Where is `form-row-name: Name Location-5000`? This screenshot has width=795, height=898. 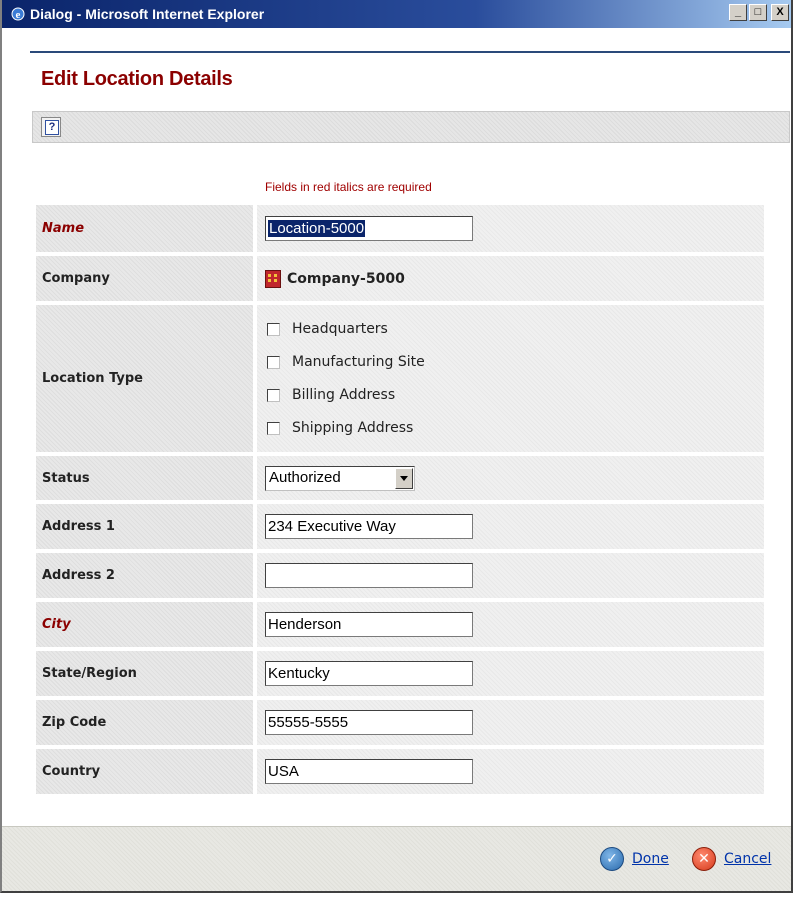
form-row-name: Name Location-5000 is located at coordinates (400, 228).